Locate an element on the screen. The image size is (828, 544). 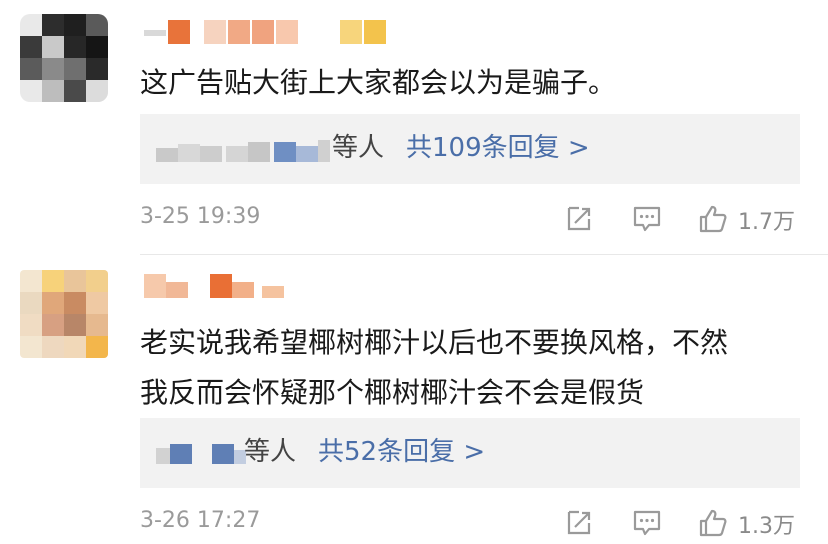
comment-meta: 3-26 17:27 1.3万 is located at coordinates (472, 524).